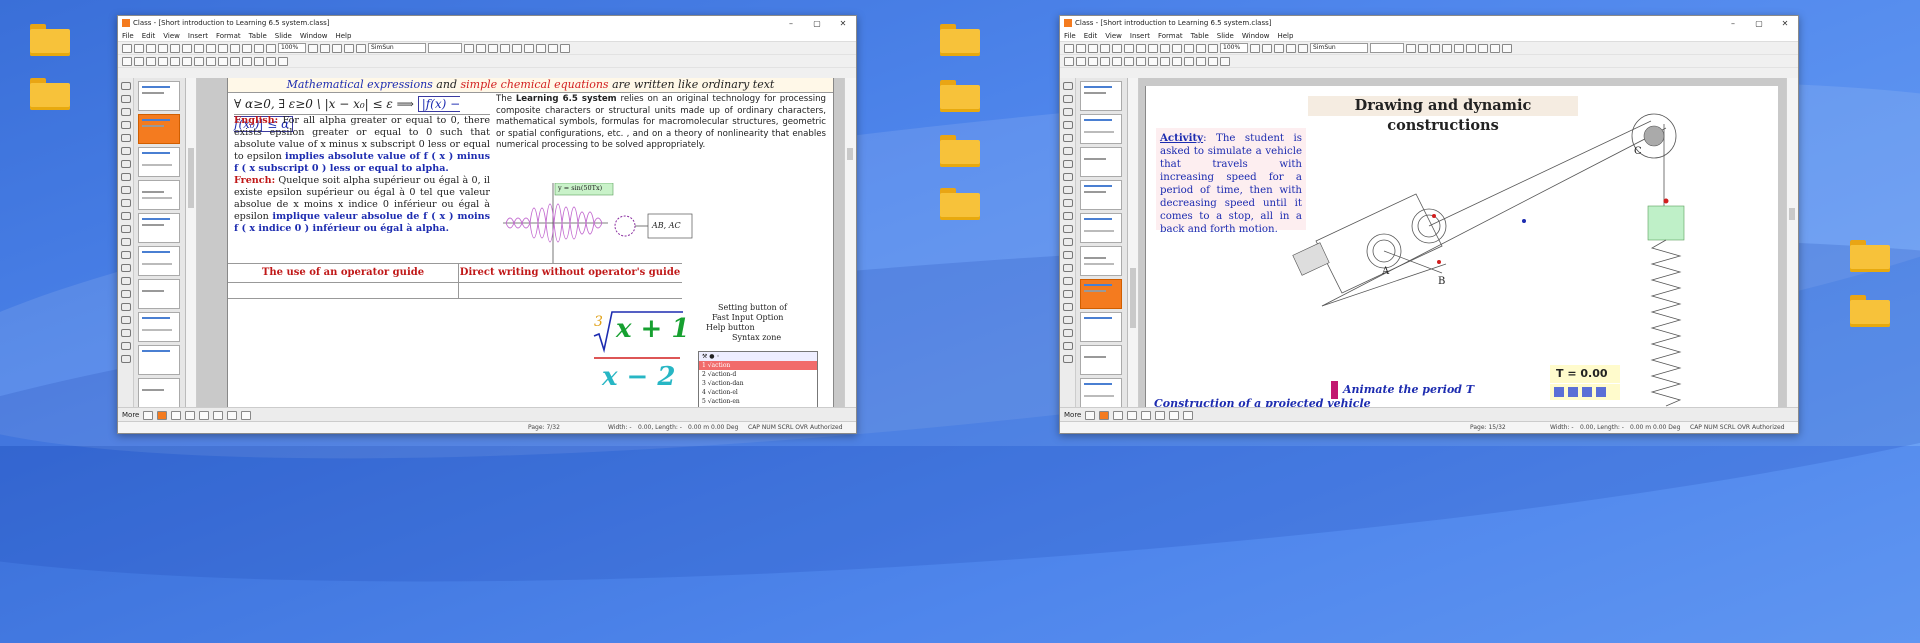 The width and height of the screenshot is (1920, 643). Describe the element at coordinates (163, 61) in the screenshot. I see `fraction-icon` at that location.